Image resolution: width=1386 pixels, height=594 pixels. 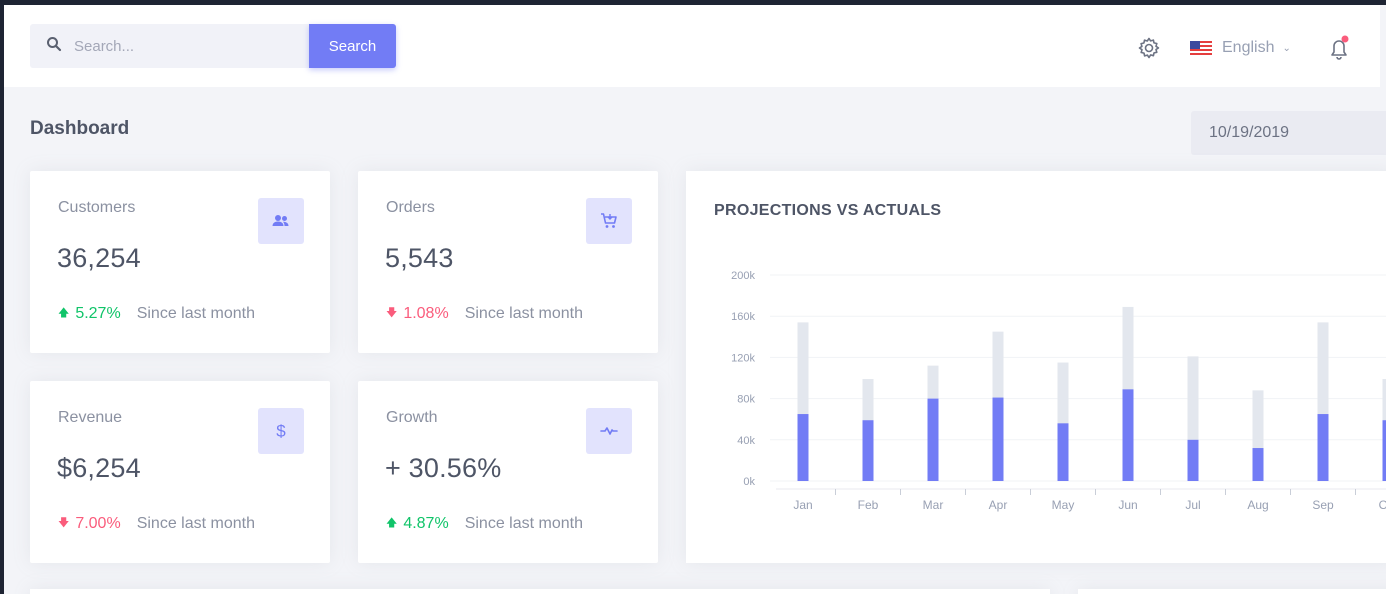 What do you see at coordinates (746, 400) in the screenshot?
I see `y-tick-label: 80k` at bounding box center [746, 400].